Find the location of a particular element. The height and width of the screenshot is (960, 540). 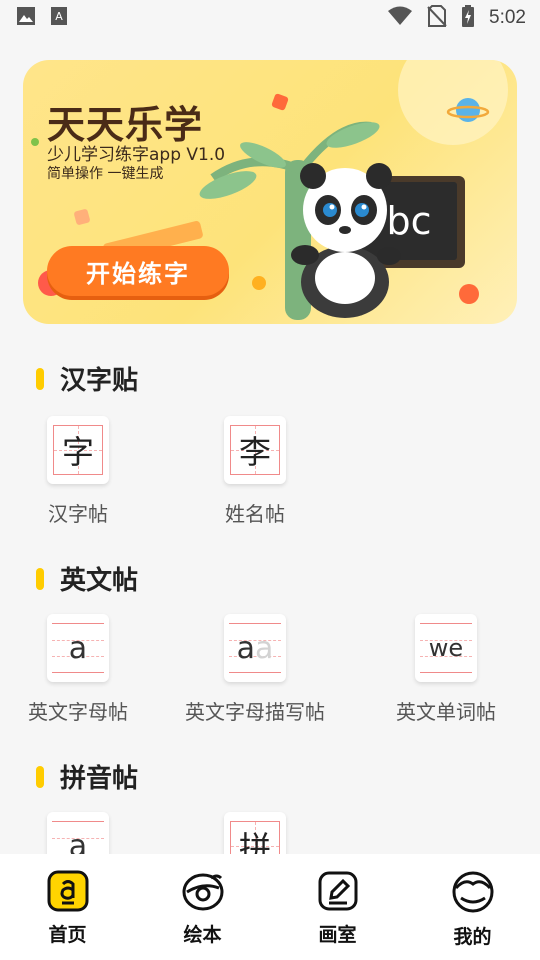

nav-studio: 画室 is located at coordinates (337, 907).